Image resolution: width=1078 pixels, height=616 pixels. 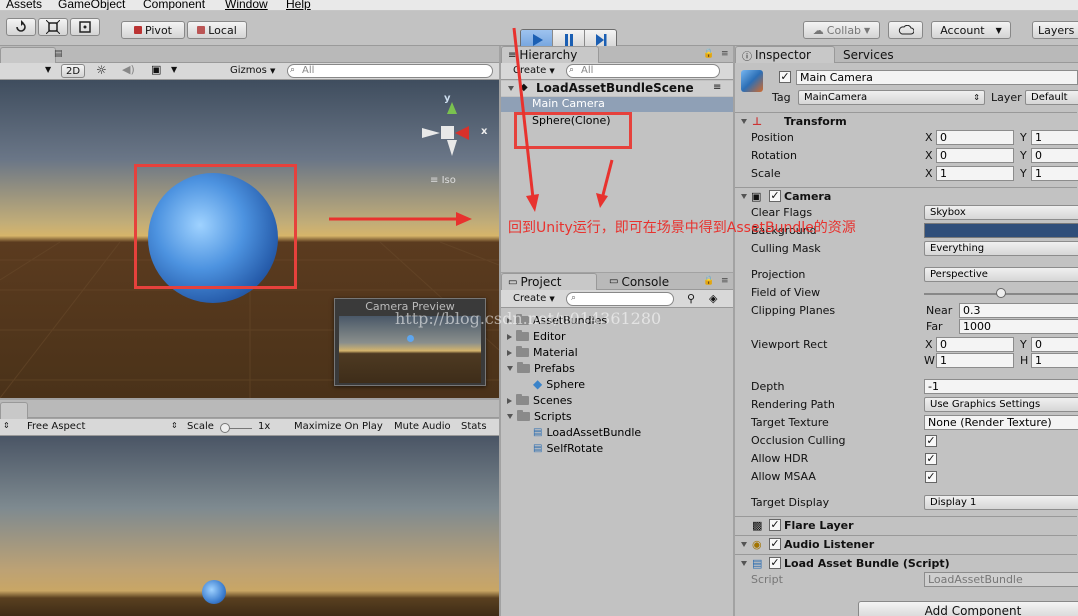 What do you see at coordinates (58, 54) in the screenshot?
I see `tab-menu-icon: ▤` at bounding box center [58, 54].